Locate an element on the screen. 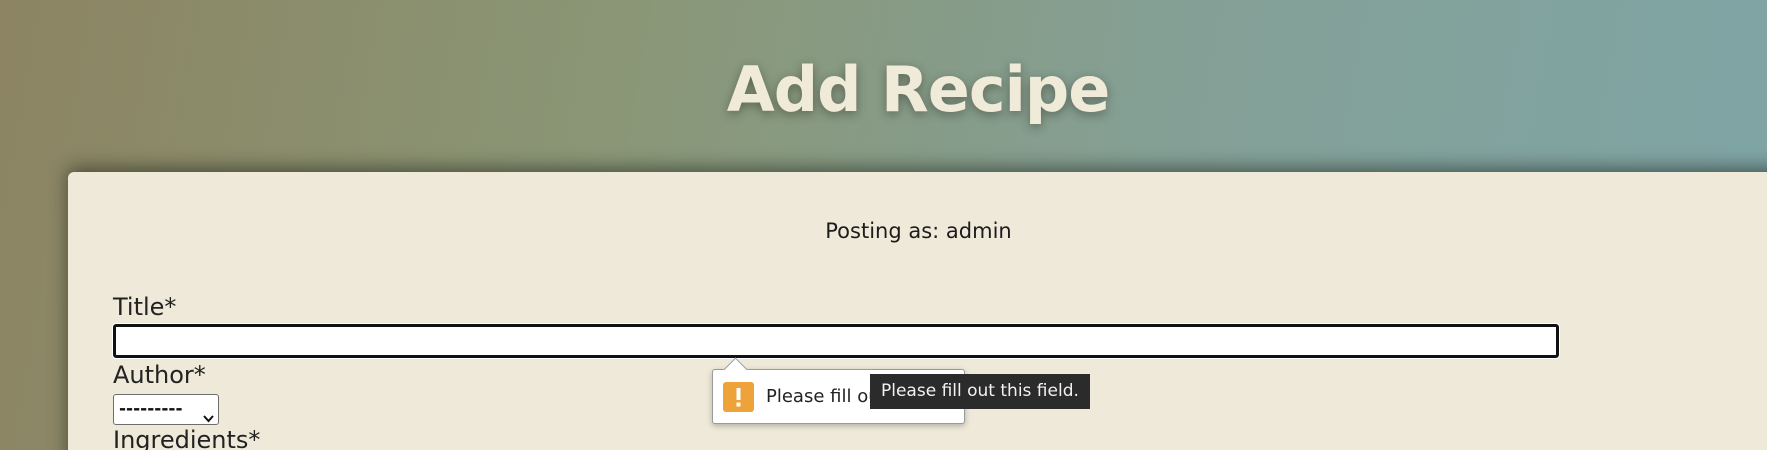  author-select: --------- is located at coordinates (166, 409).